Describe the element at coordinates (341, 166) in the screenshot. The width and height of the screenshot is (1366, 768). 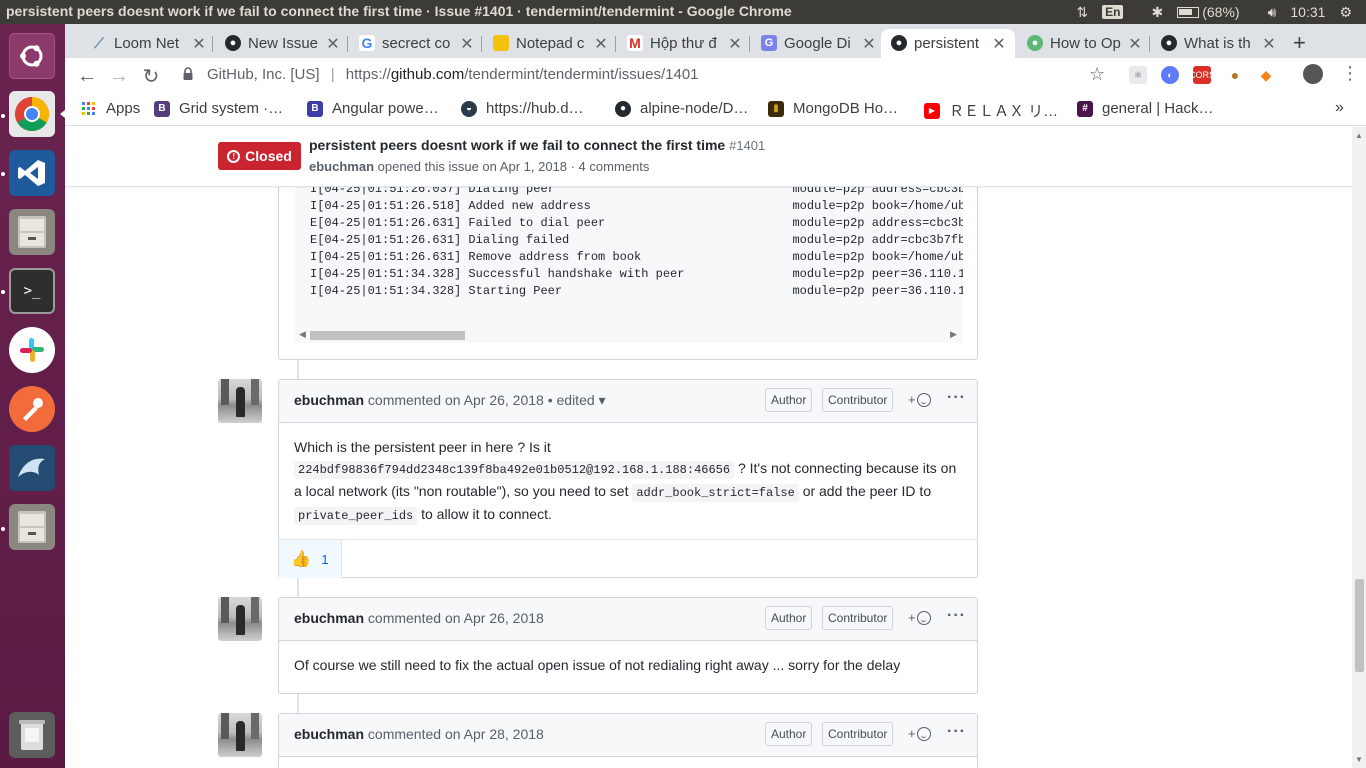
I see `issue-author: ebuchman` at that location.